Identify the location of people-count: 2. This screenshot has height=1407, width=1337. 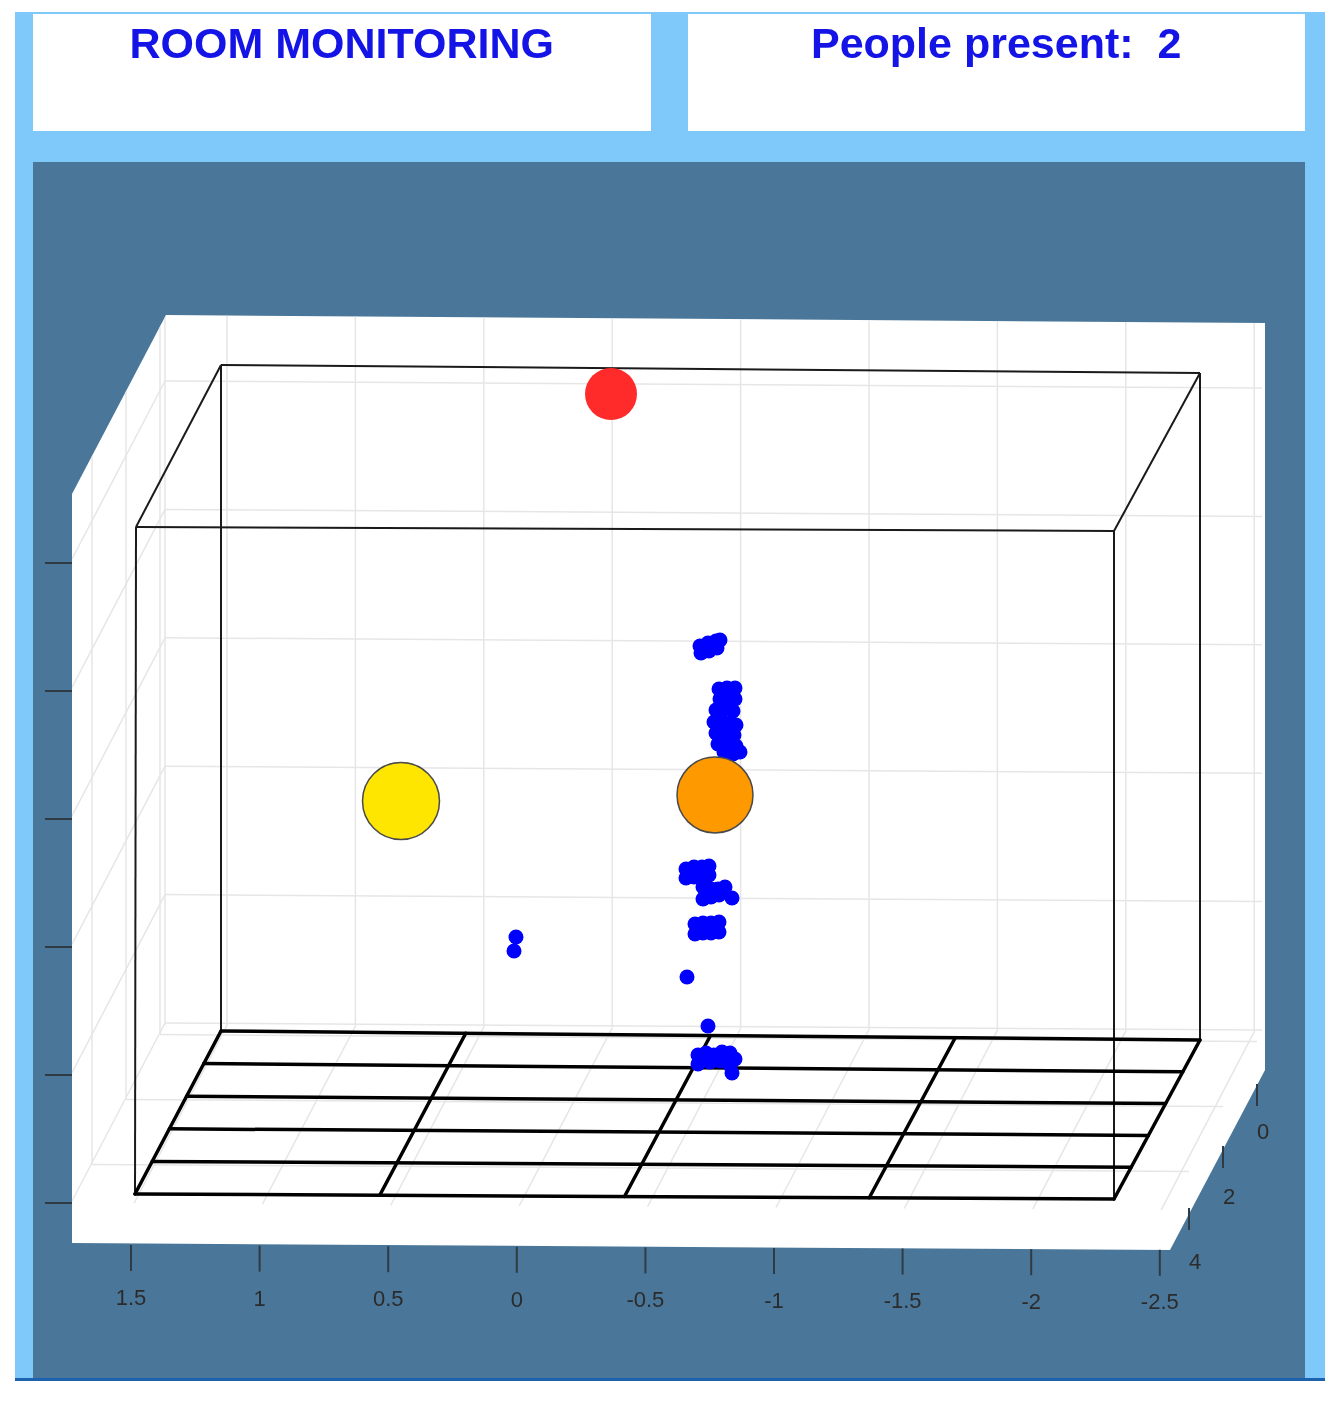
(1169, 44).